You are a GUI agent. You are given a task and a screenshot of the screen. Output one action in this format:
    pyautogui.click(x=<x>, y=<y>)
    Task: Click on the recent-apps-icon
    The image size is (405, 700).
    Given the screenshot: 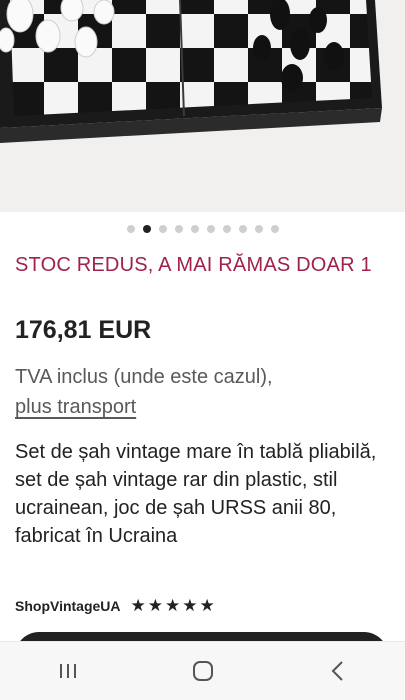 What is the action you would take?
    pyautogui.click(x=67, y=671)
    